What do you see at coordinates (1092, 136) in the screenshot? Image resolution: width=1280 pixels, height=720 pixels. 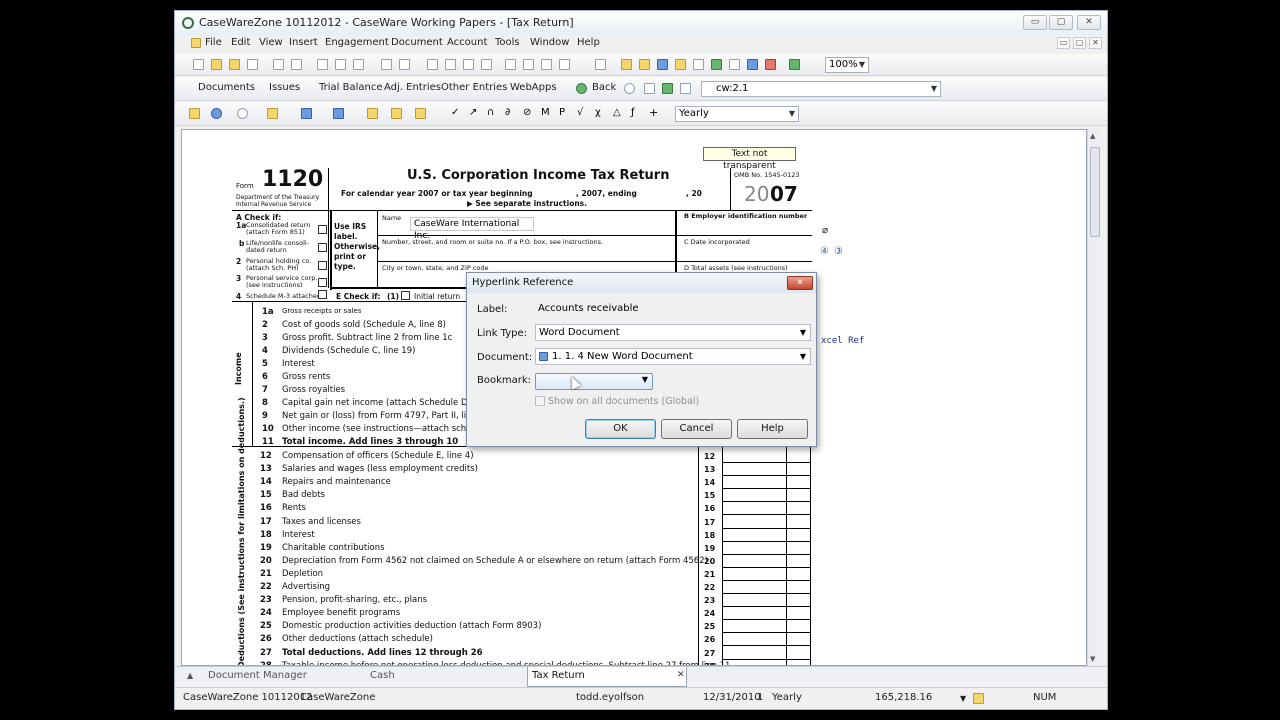 I see `scroll-up-icon: ▲` at bounding box center [1092, 136].